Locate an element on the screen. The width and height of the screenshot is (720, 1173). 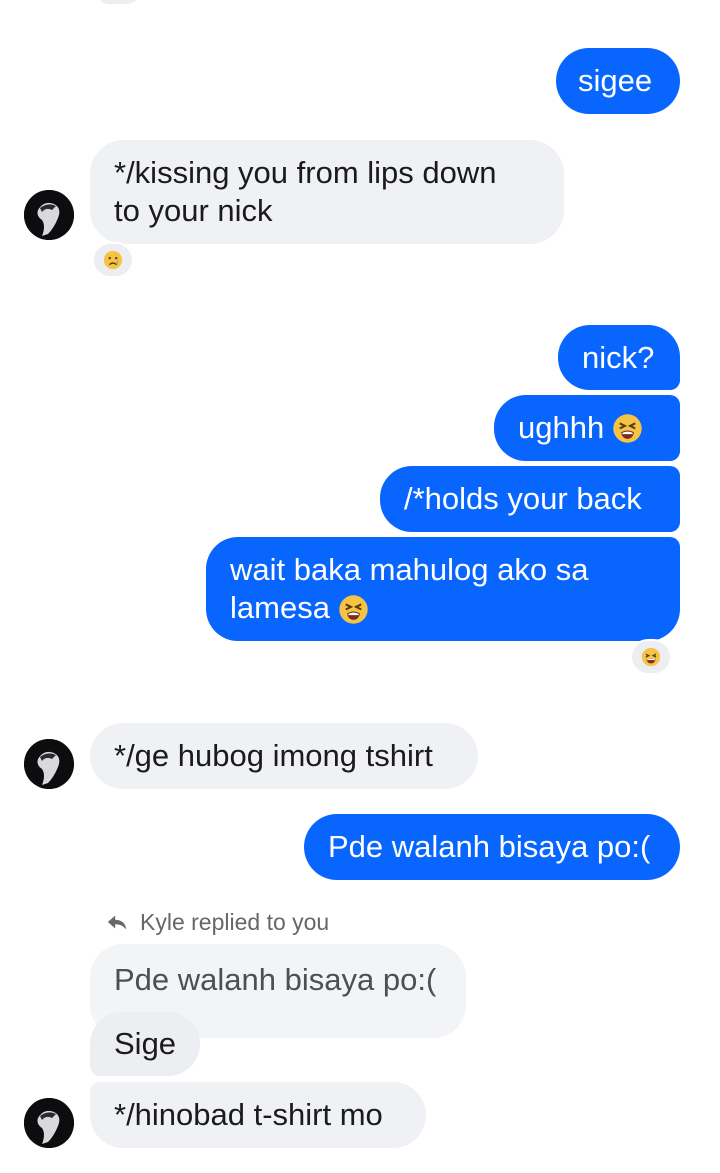
message-bubble-outgoing: Pde walanh bisaya po:( is located at coordinates (492, 847).